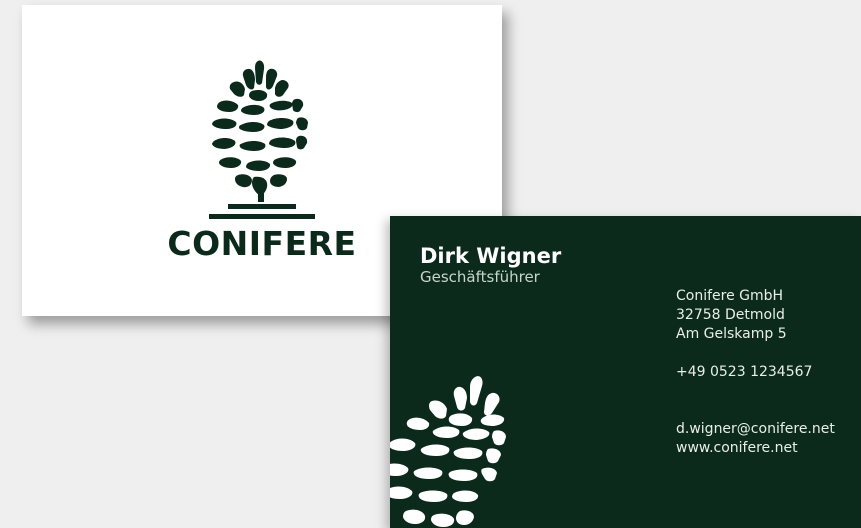 The width and height of the screenshot is (861, 528). What do you see at coordinates (448, 451) in the screenshot?
I see `pinecone-watermark-icon` at bounding box center [448, 451].